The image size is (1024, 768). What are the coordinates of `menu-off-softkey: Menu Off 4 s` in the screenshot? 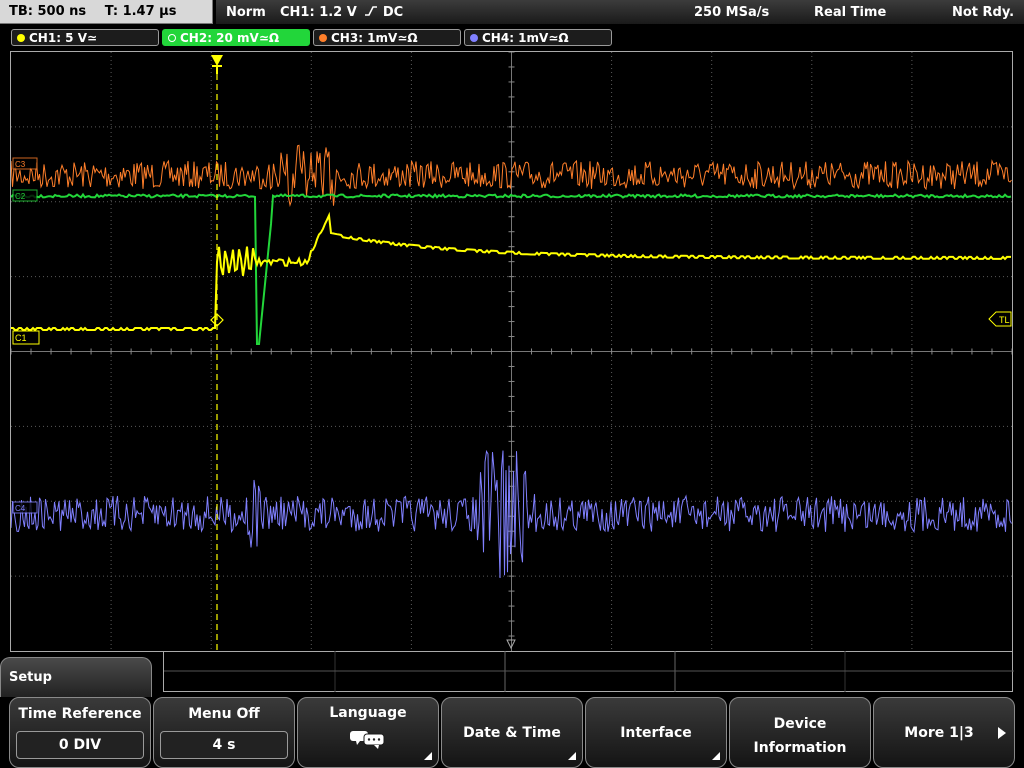 It's located at (224, 732).